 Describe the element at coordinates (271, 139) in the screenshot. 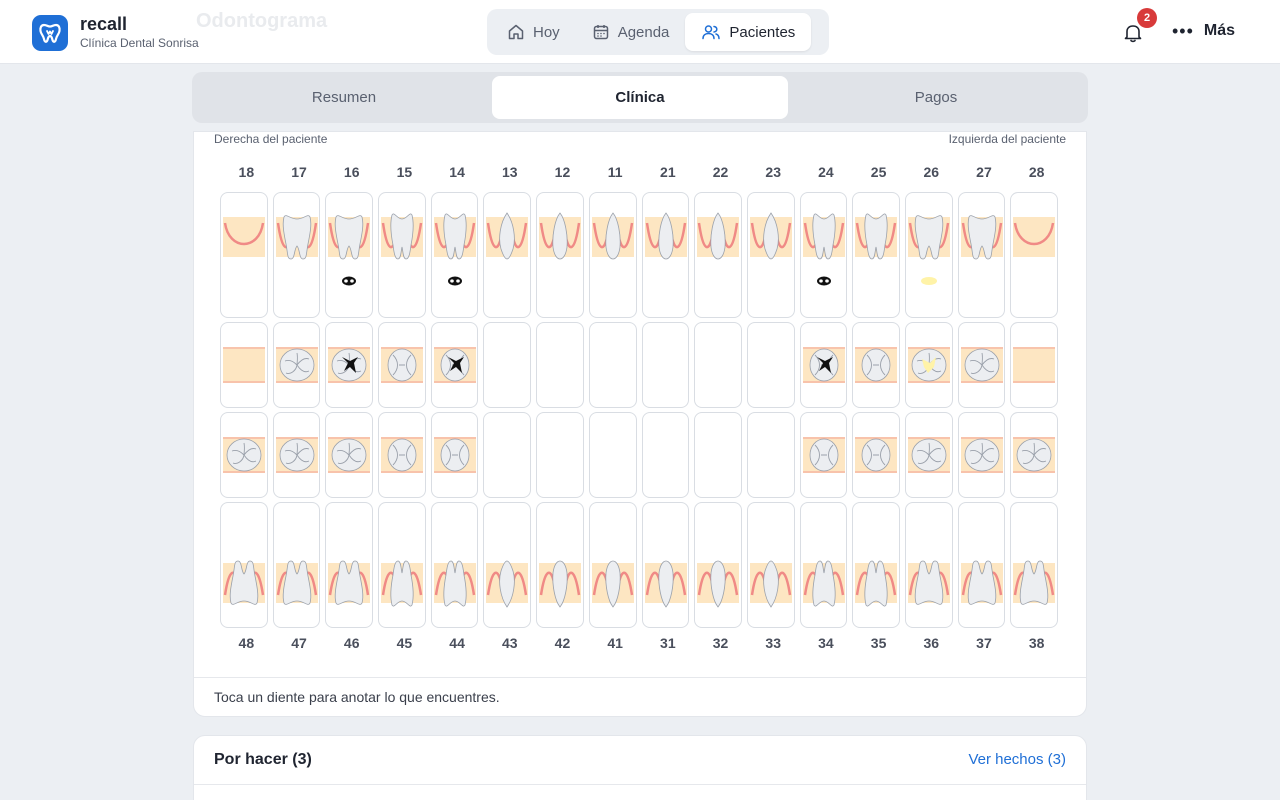

I see `patient-right-label: Derecha del paciente` at that location.